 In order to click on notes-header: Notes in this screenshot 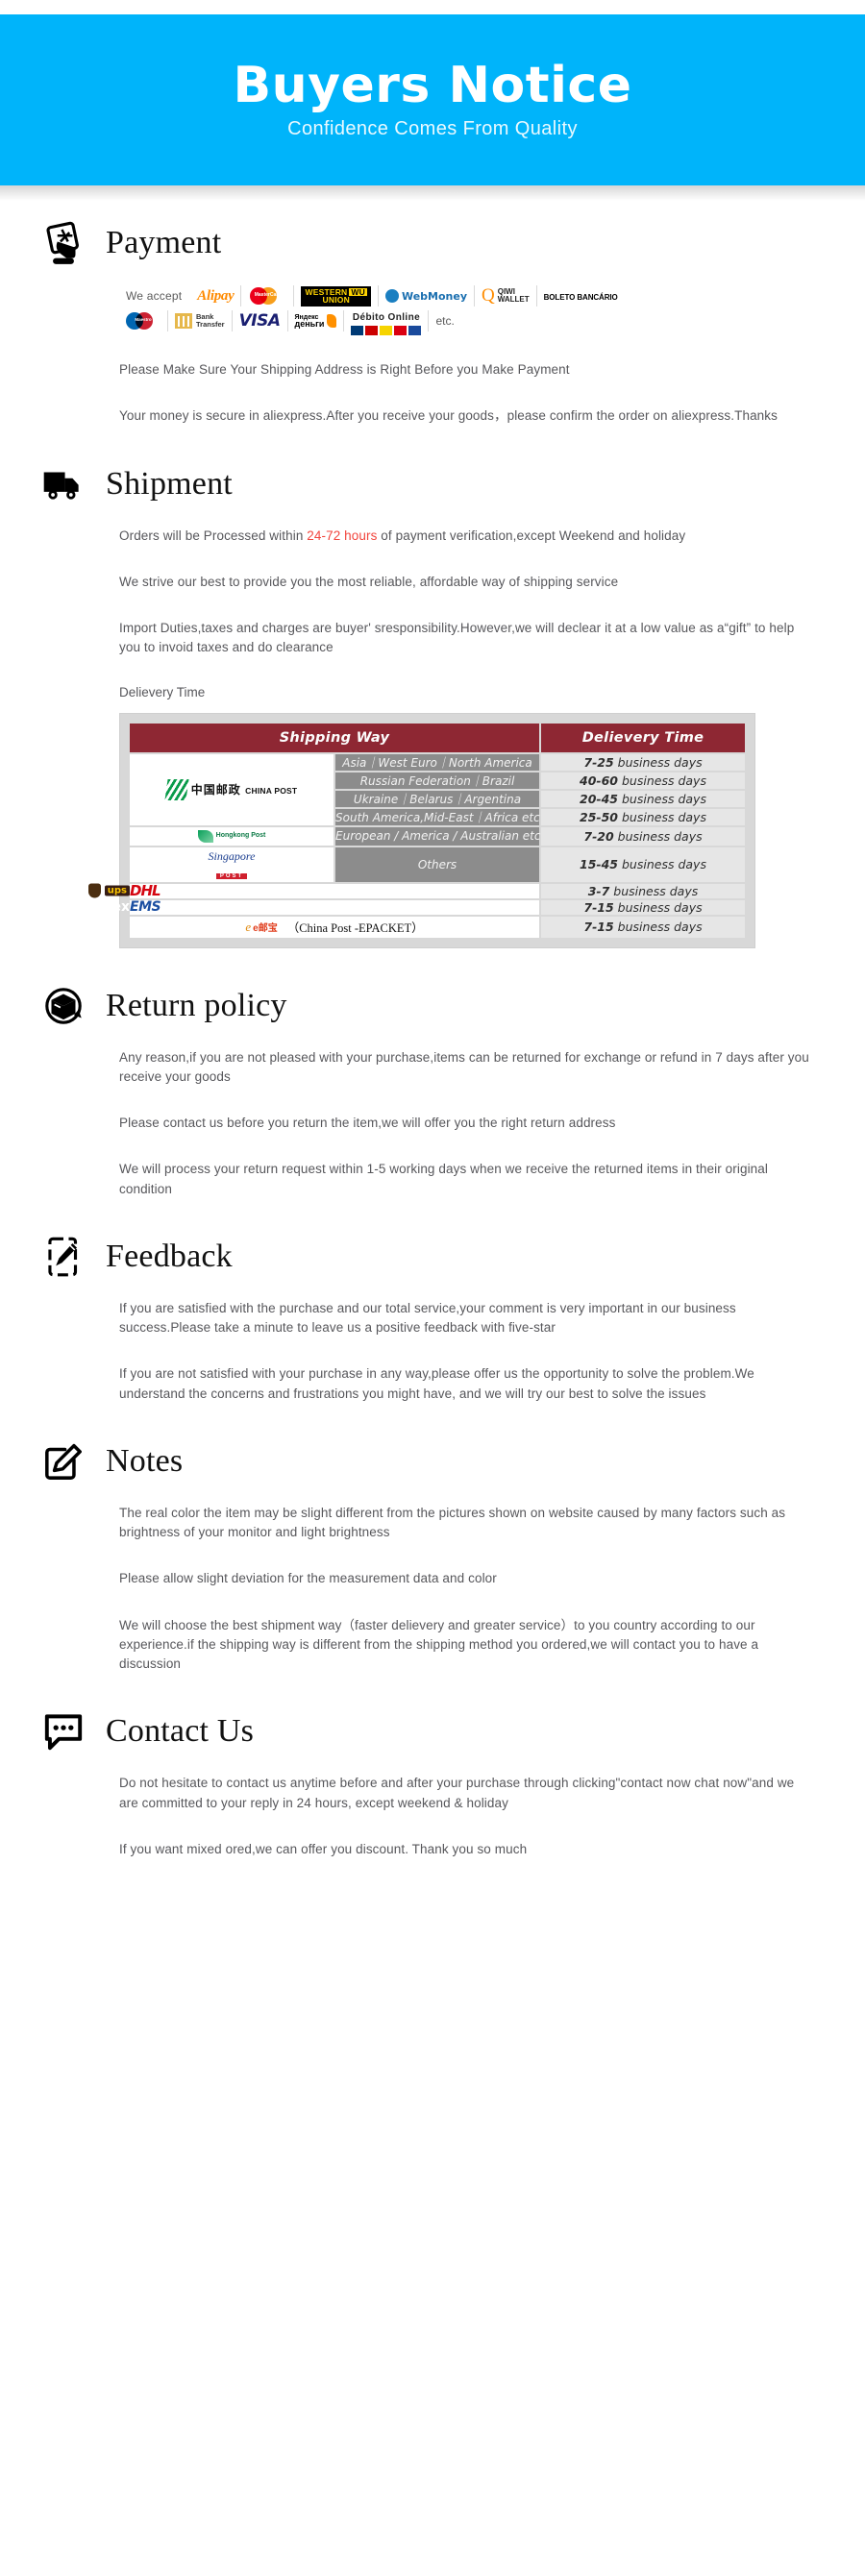, I will do `click(432, 1461)`.